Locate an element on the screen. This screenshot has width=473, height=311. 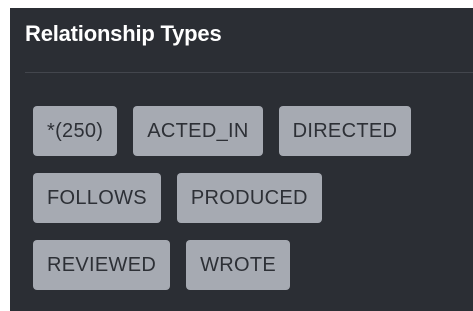
tag-all-relationships: *(250) is located at coordinates (75, 131).